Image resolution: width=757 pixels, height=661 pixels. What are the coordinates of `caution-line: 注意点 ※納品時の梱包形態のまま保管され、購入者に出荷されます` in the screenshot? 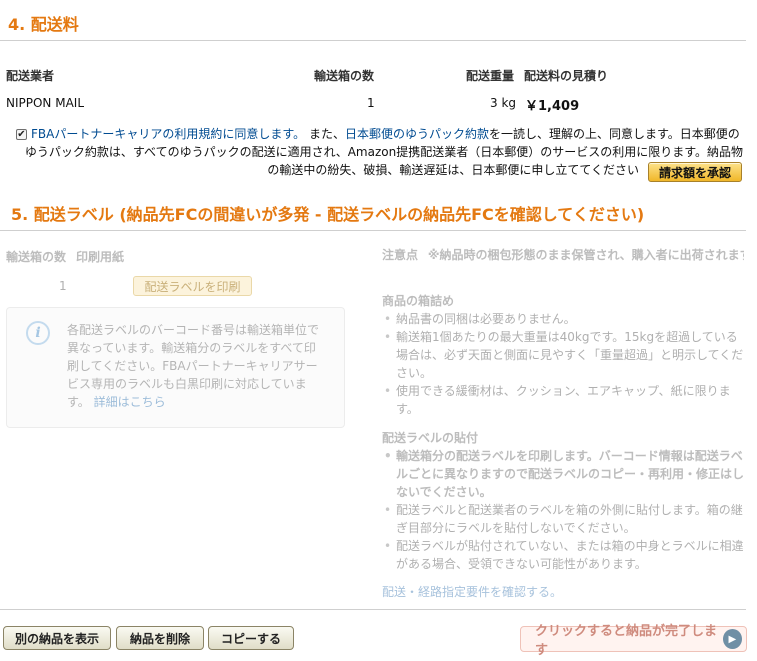 It's located at (563, 256).